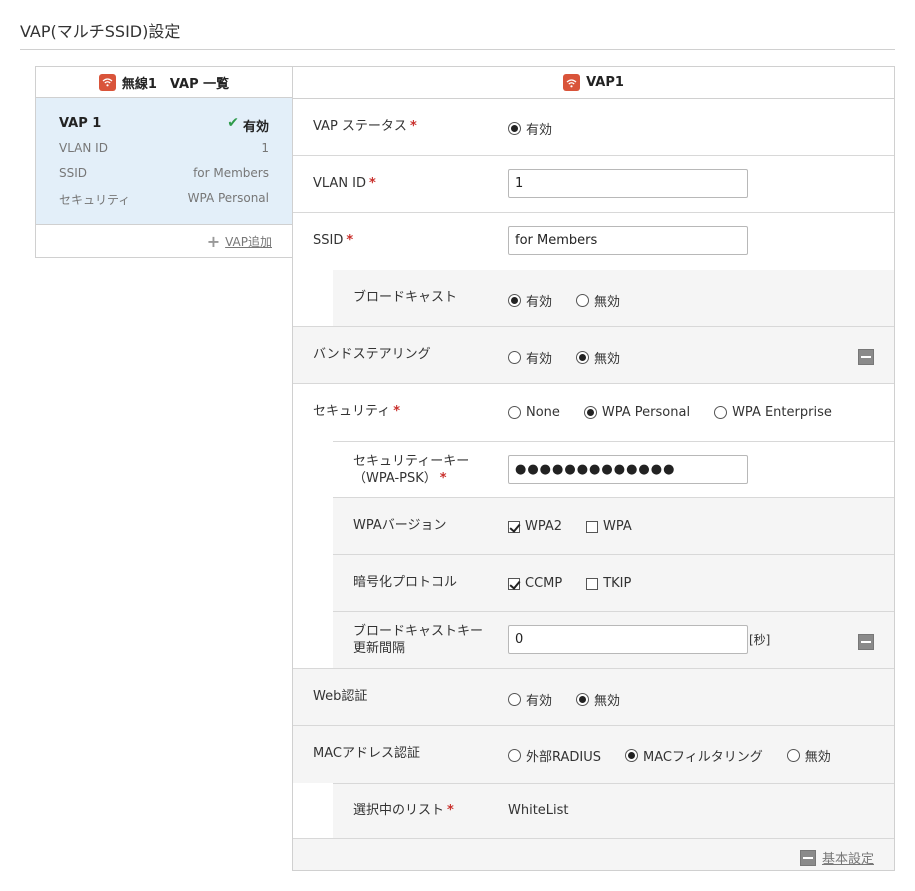  Describe the element at coordinates (80, 123) in the screenshot. I see `vap-card-name: VAP 1` at that location.